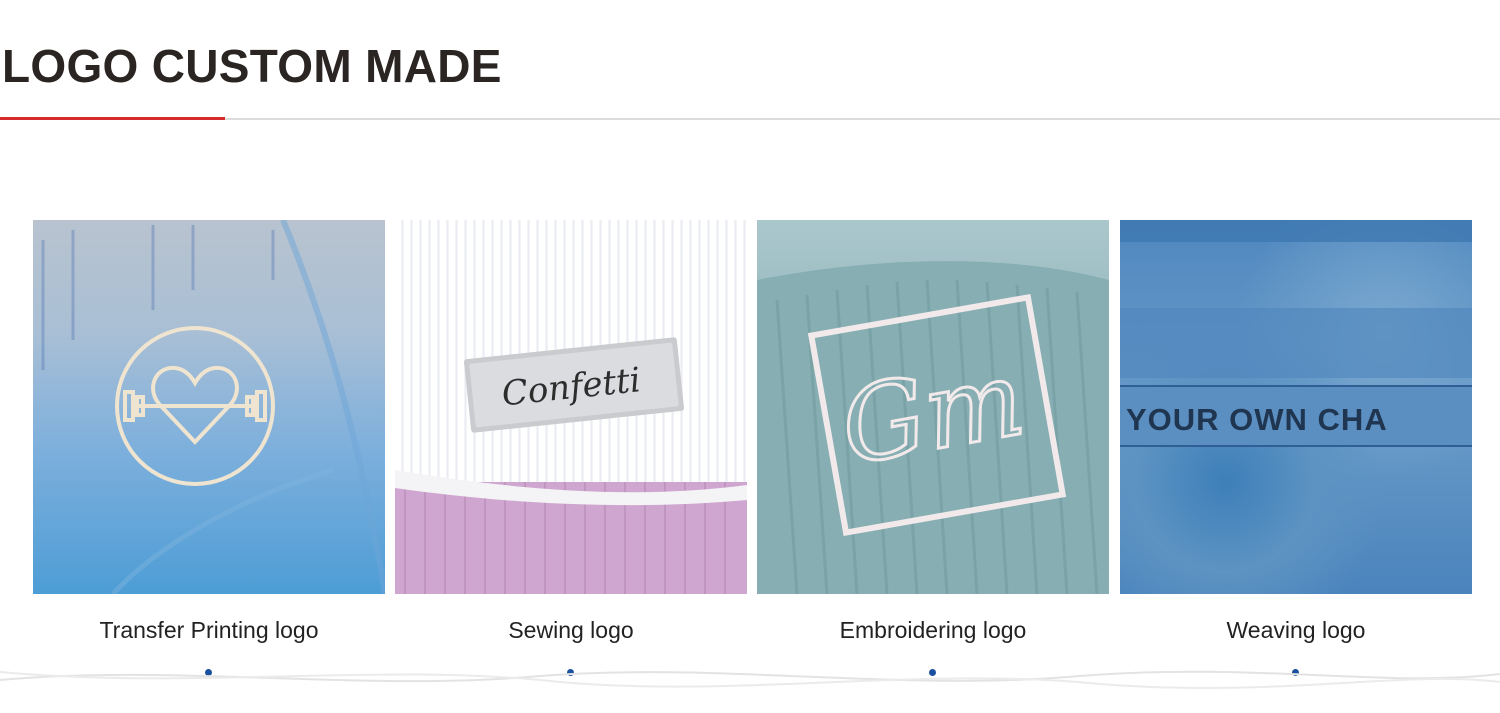  Describe the element at coordinates (195, 406) in the screenshot. I see `heart-barbell-icon` at that location.